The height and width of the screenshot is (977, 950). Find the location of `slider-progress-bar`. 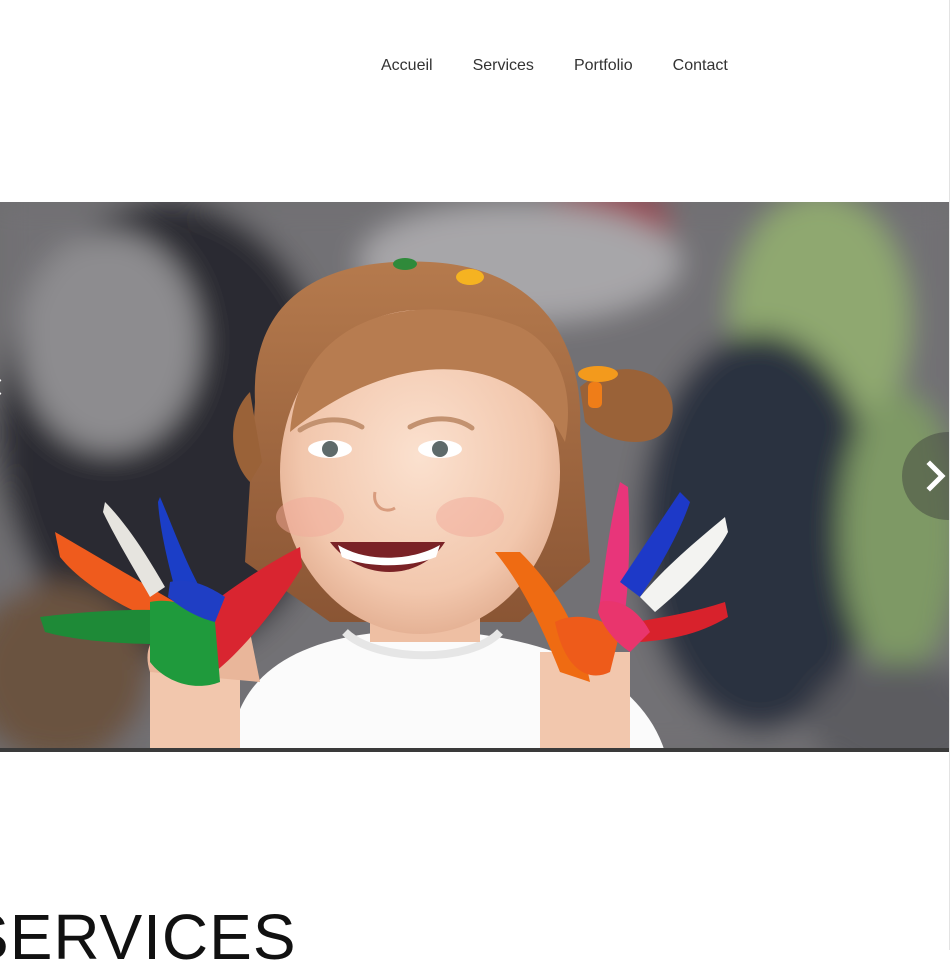

slider-progress-bar is located at coordinates (475, 750).